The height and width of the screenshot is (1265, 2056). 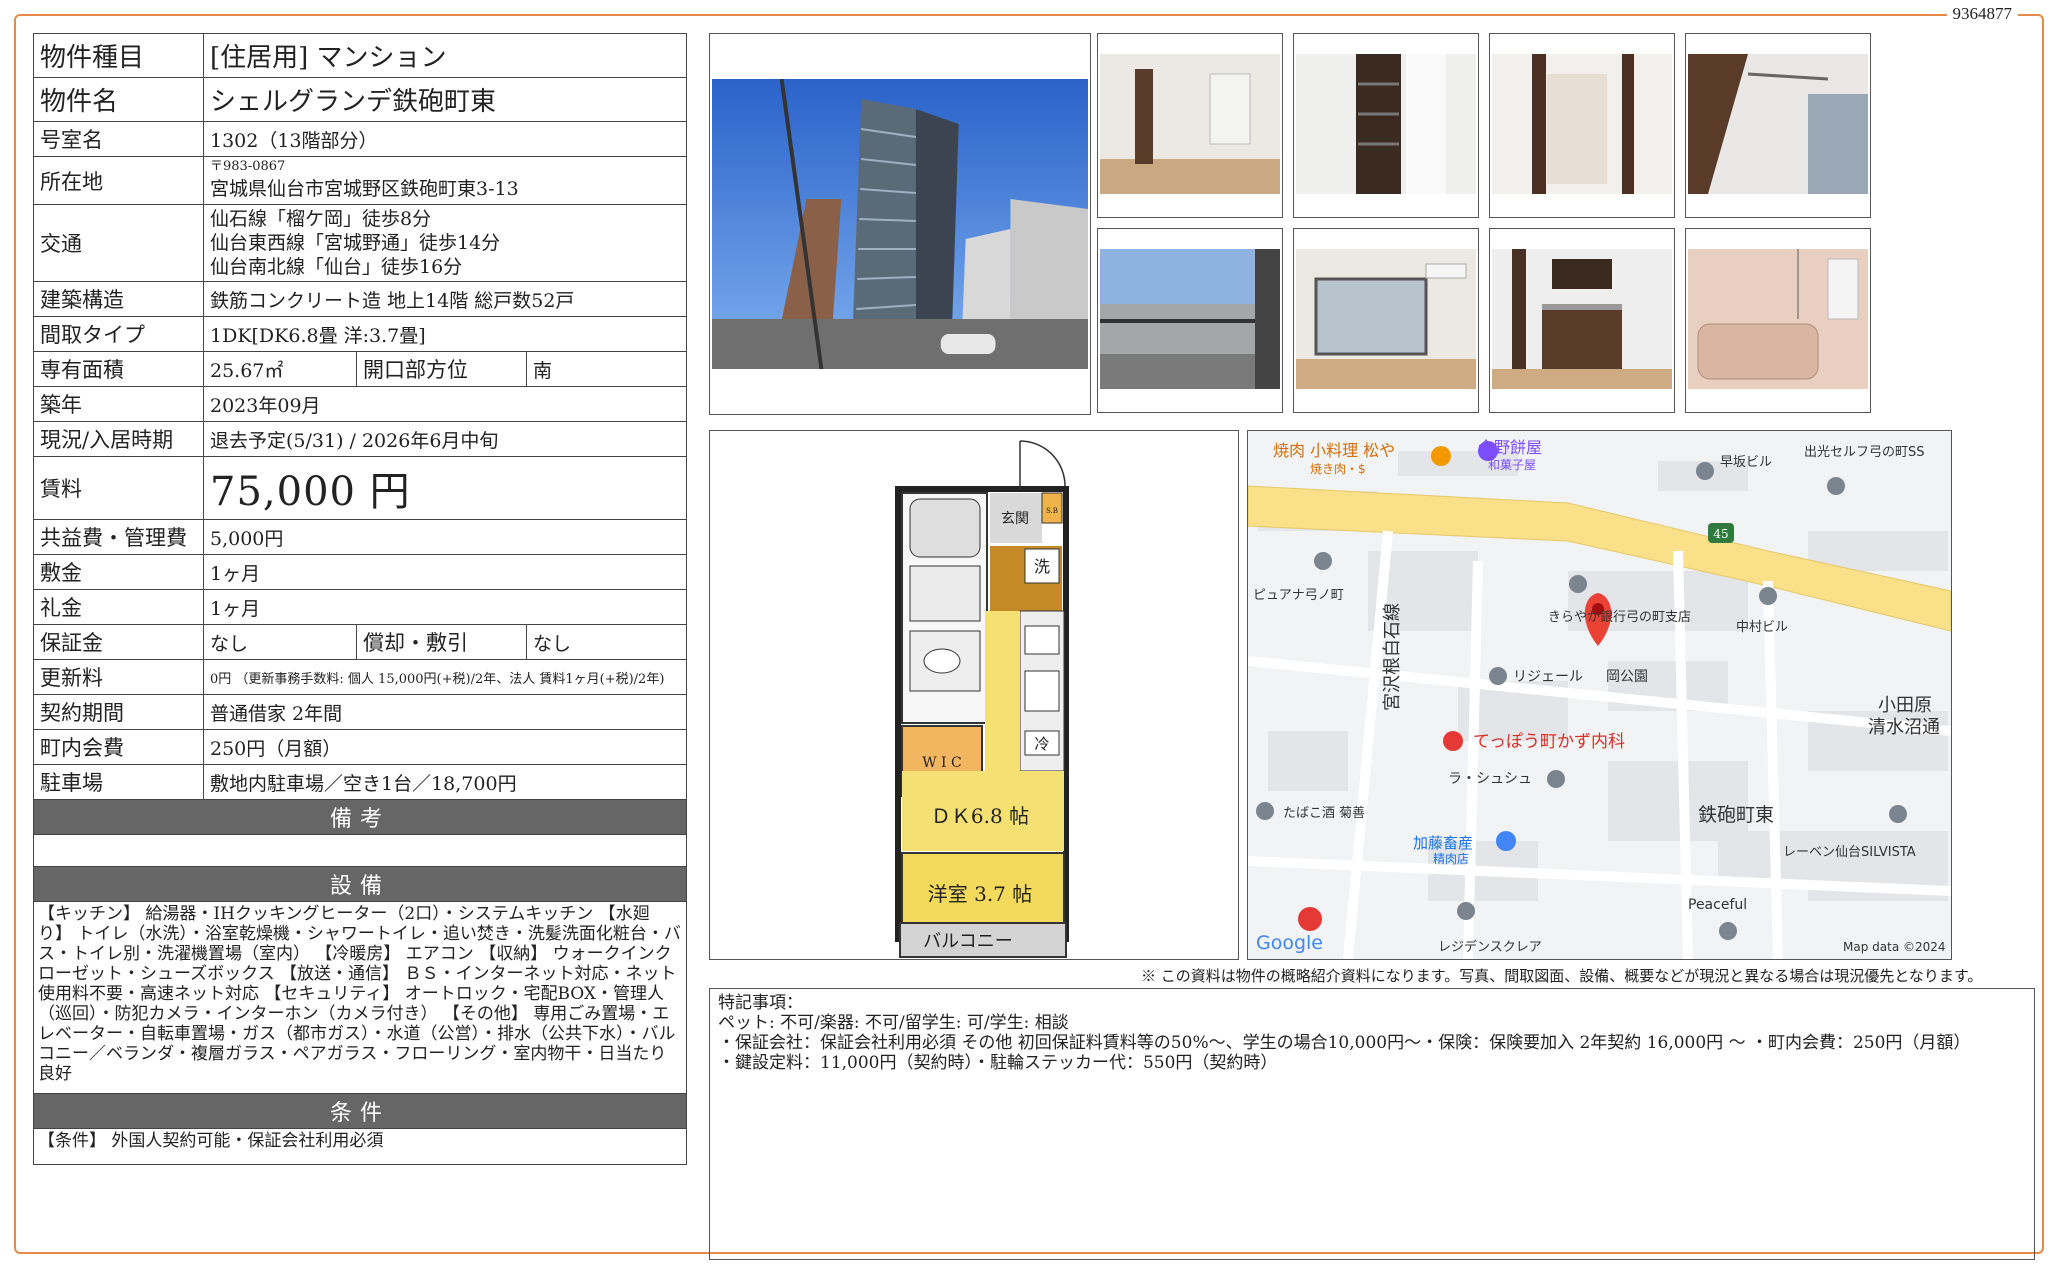 What do you see at coordinates (118, 55) in the screenshot?
I see `type-label: 物件種目` at bounding box center [118, 55].